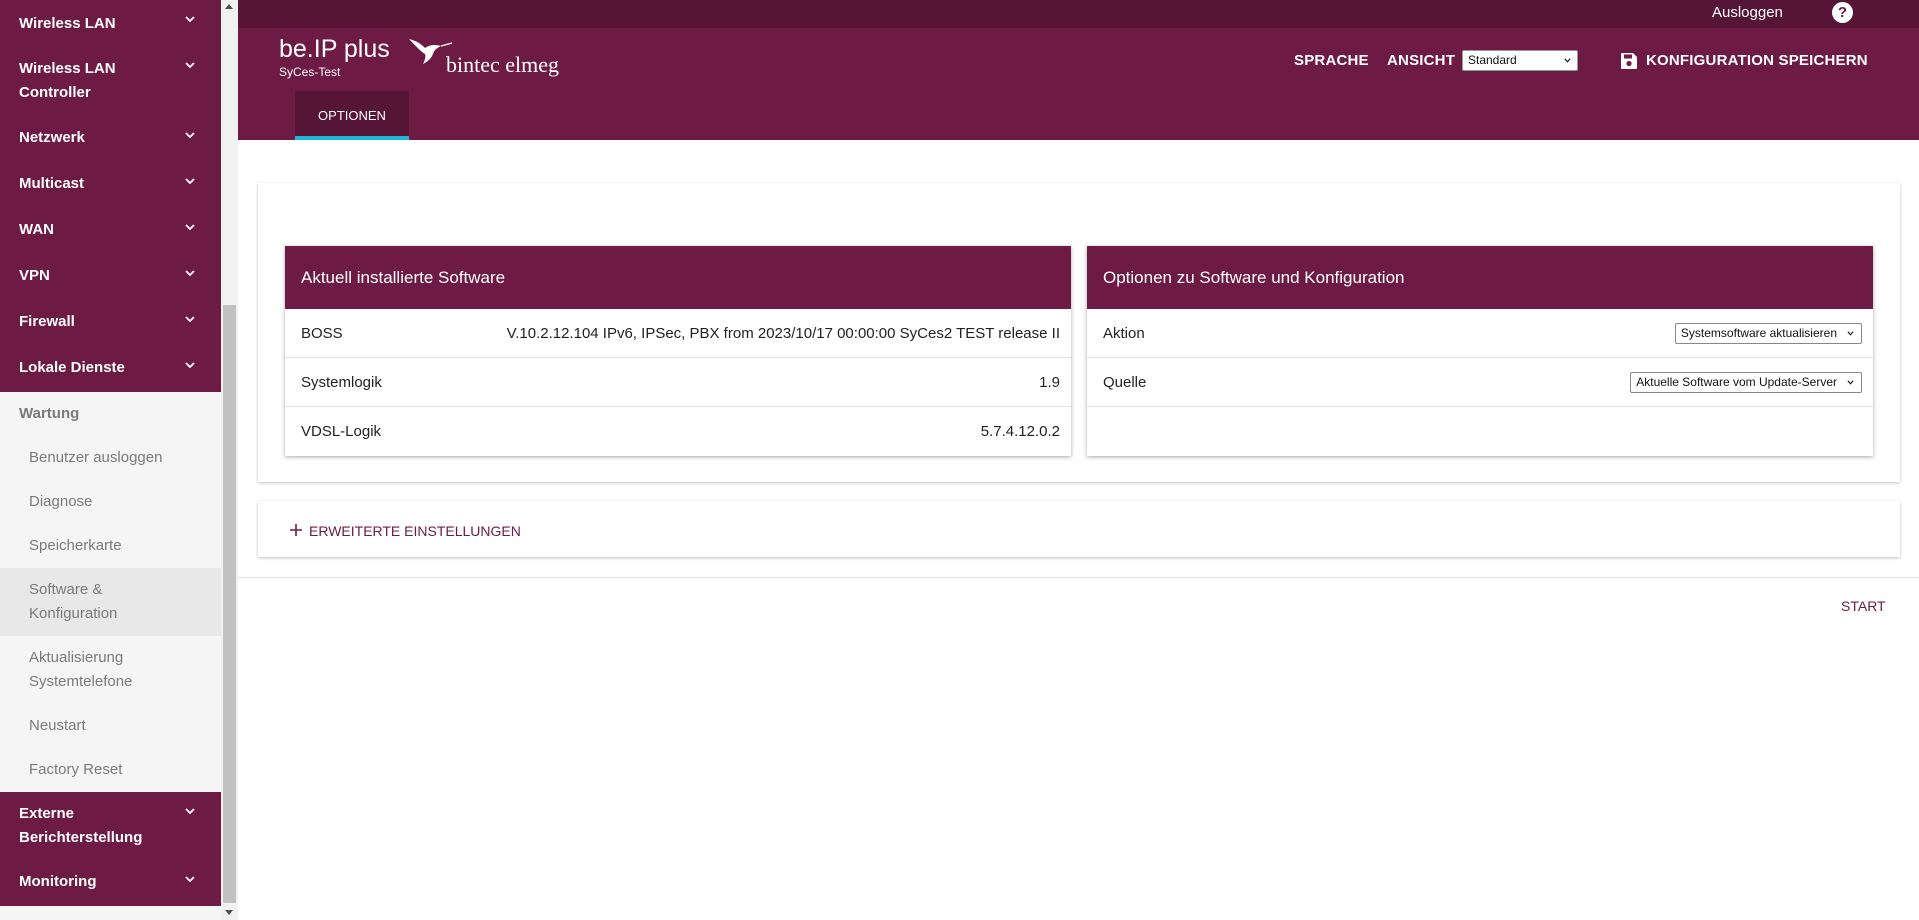 This screenshot has width=1919, height=920. I want to click on row-label: Systemlogik, so click(341, 382).